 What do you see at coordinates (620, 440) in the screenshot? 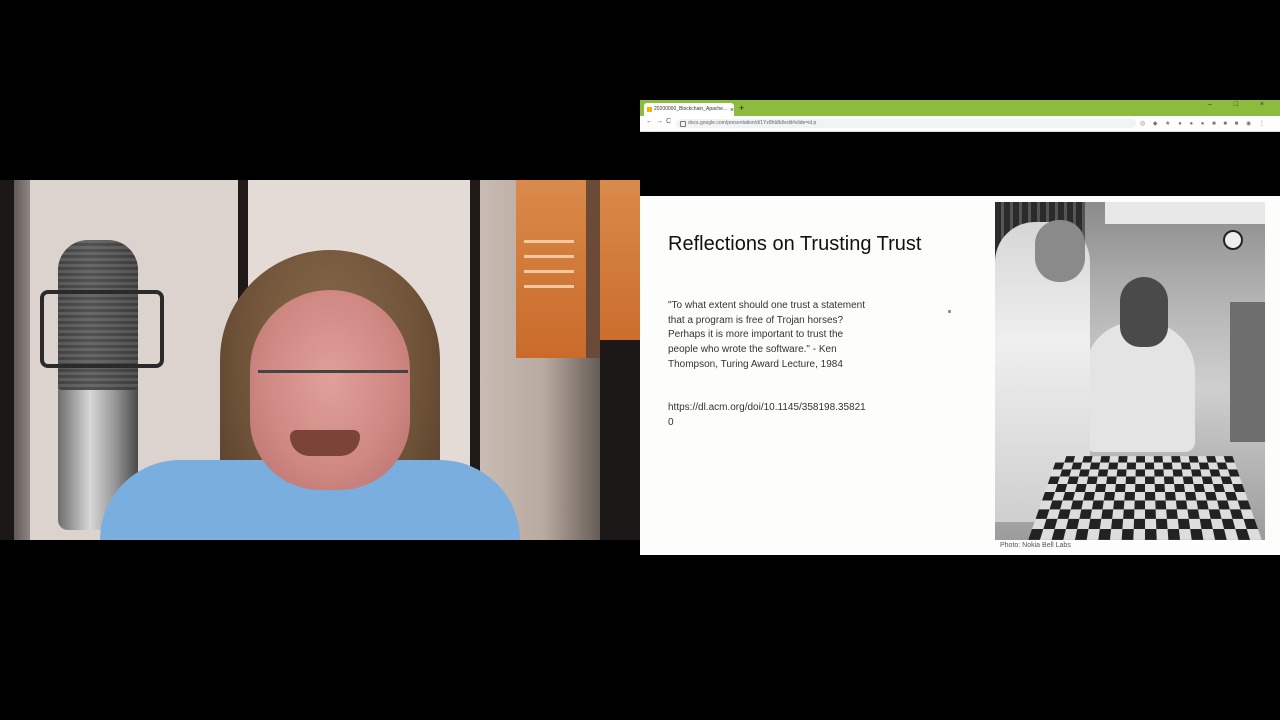
I see `chair-back` at bounding box center [620, 440].